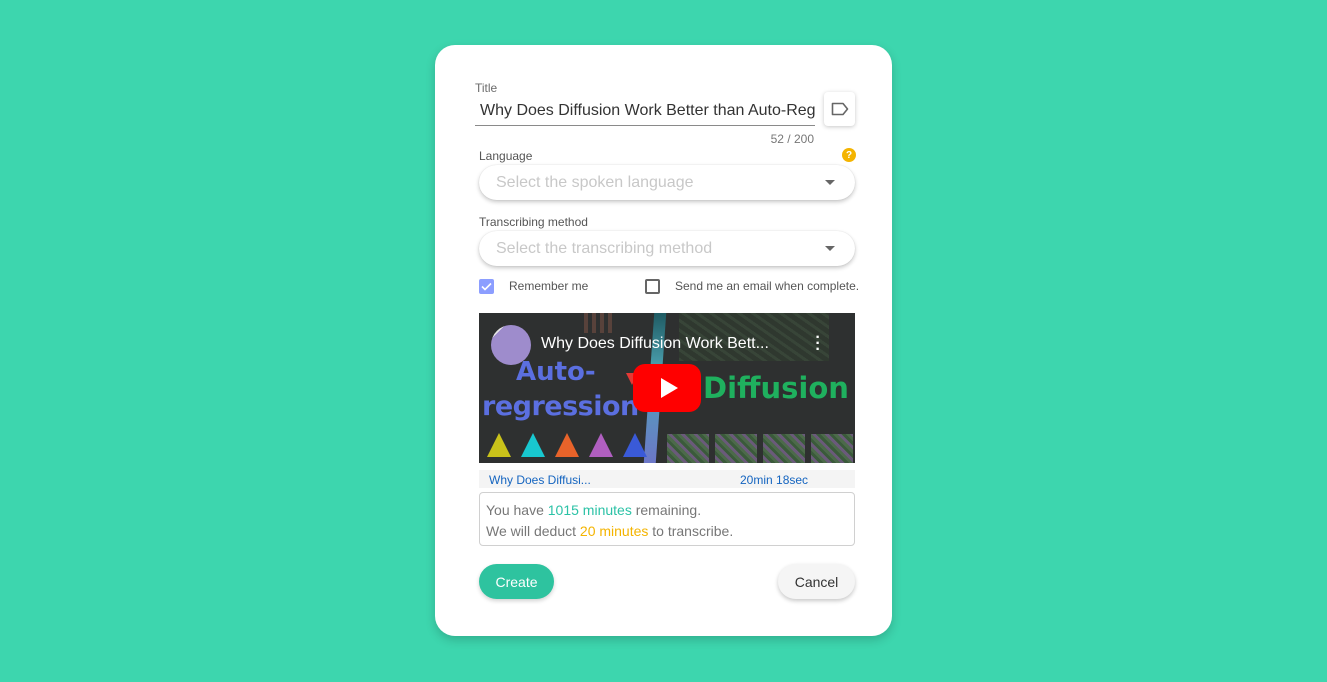 The image size is (1327, 682). What do you see at coordinates (645, 111) in the screenshot?
I see `title-input` at bounding box center [645, 111].